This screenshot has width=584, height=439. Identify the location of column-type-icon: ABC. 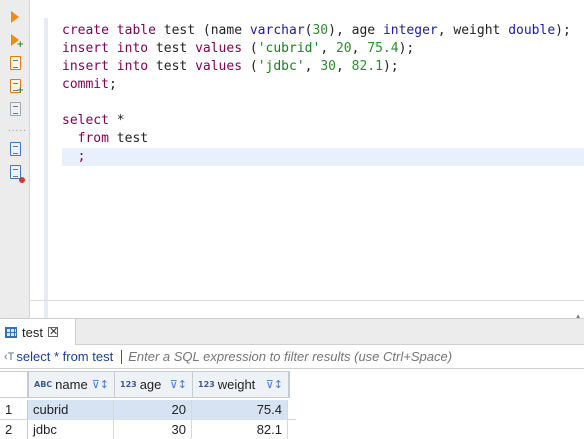
(43, 384).